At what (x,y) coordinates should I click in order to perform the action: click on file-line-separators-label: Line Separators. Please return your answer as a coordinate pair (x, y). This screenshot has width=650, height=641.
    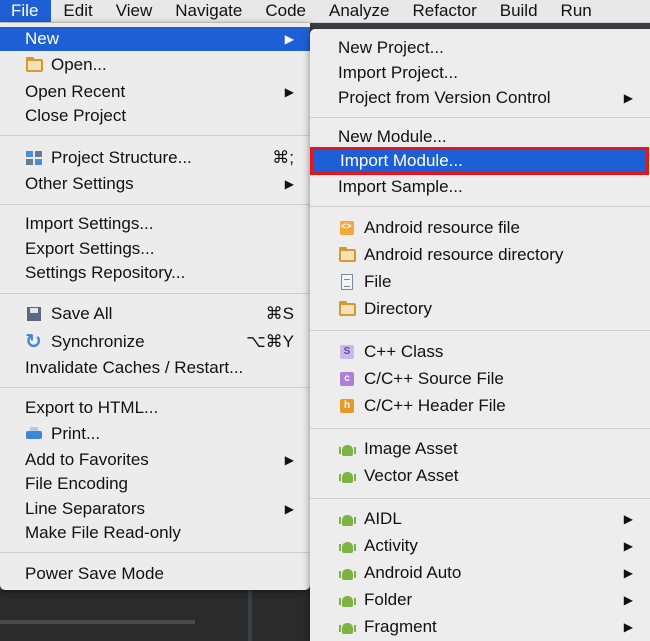
    Looking at the image, I should click on (85, 508).